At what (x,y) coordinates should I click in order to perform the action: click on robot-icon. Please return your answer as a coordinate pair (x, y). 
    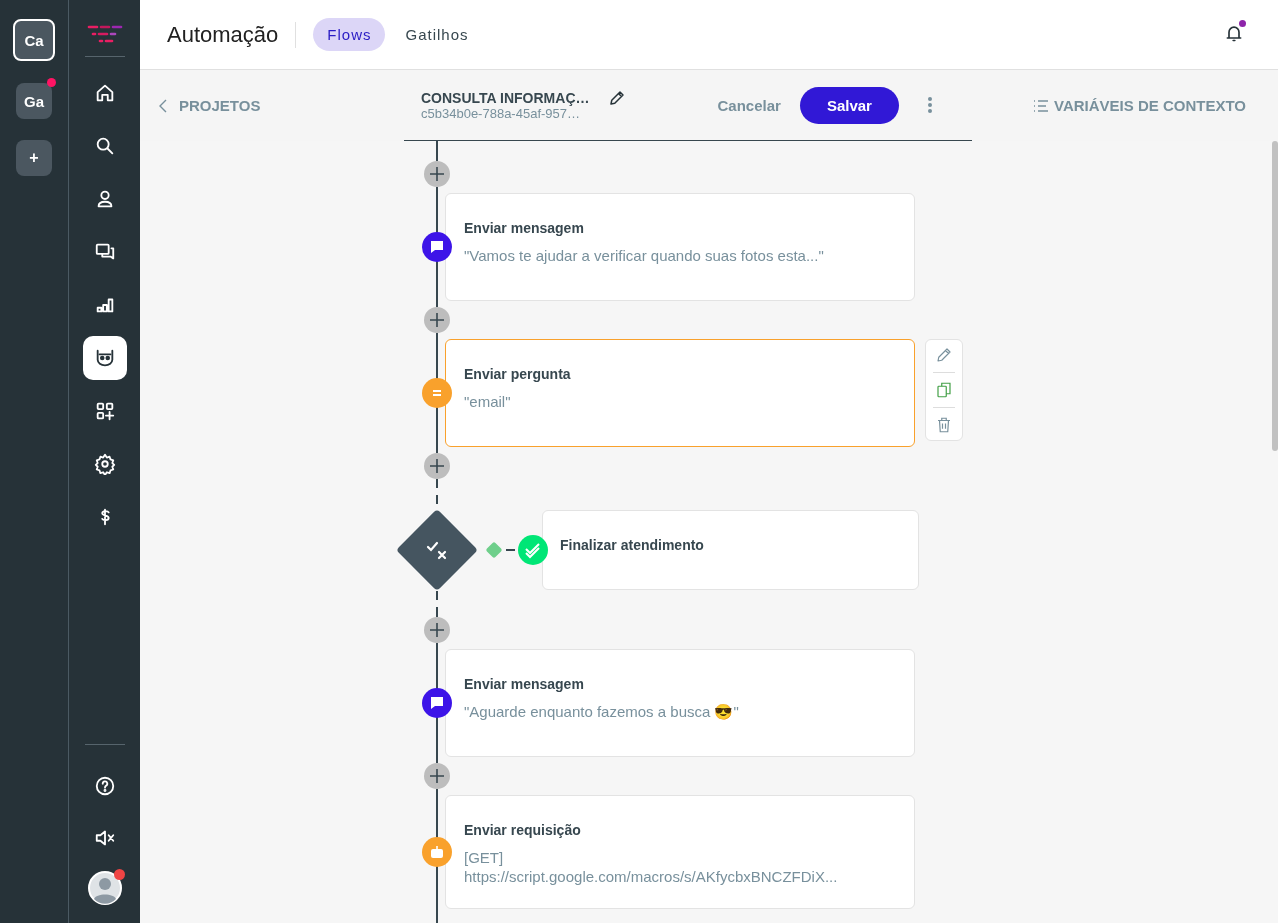
    Looking at the image, I should click on (437, 852).